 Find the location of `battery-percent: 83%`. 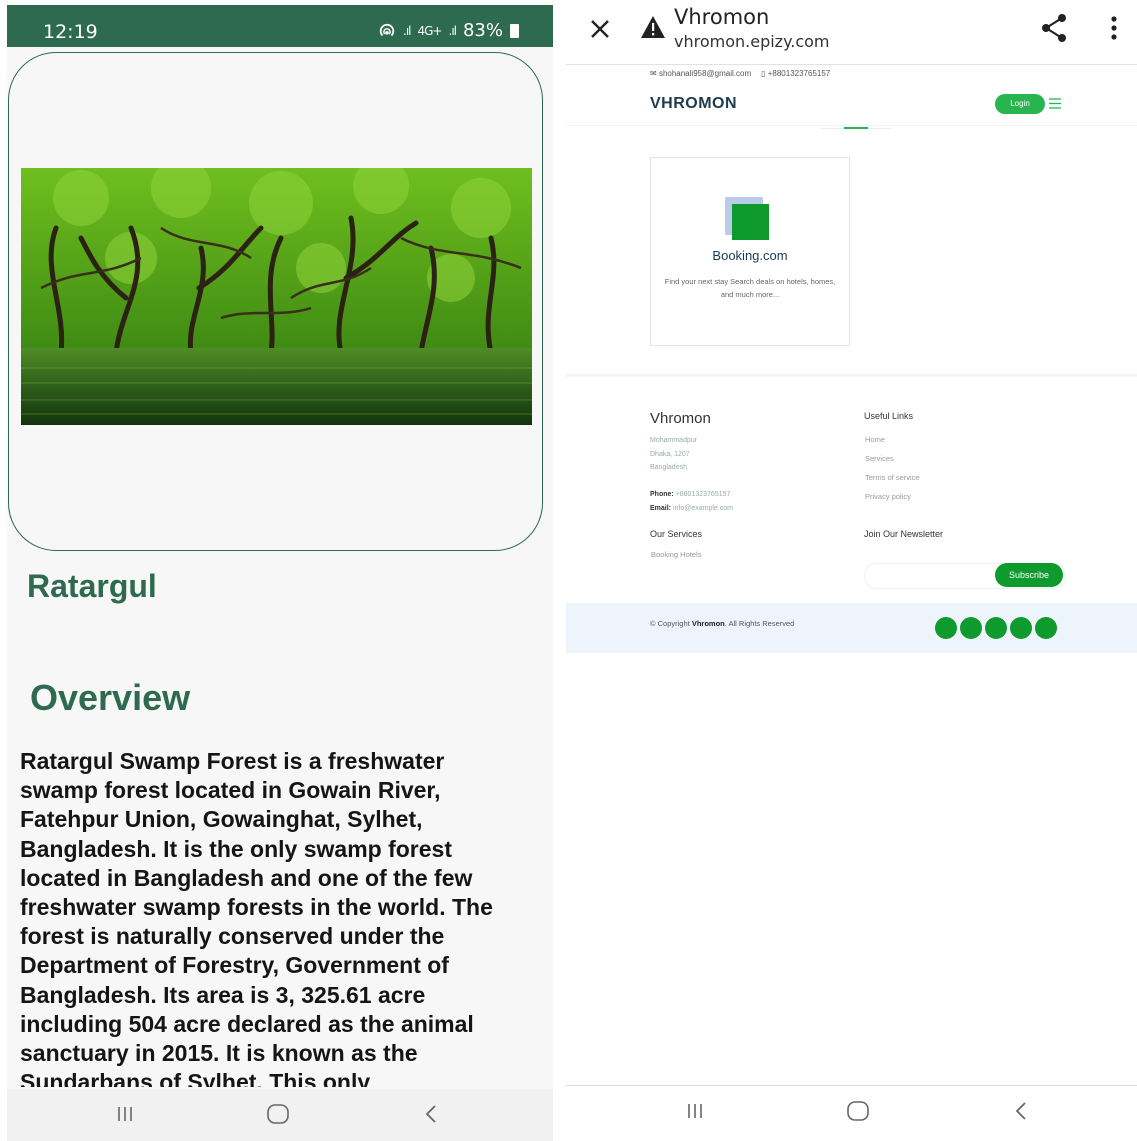

battery-percent: 83% is located at coordinates (482, 30).